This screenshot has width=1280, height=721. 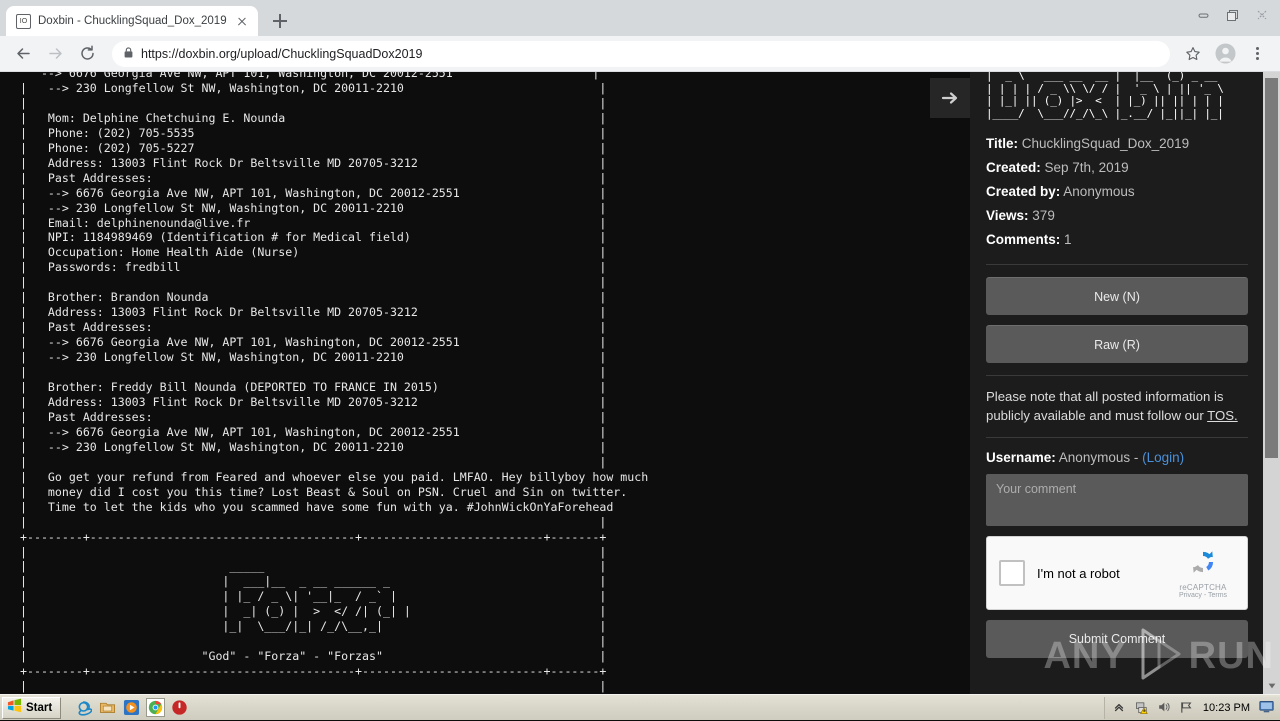 I want to click on recaptcha-logo-icon, so click(x=1203, y=564).